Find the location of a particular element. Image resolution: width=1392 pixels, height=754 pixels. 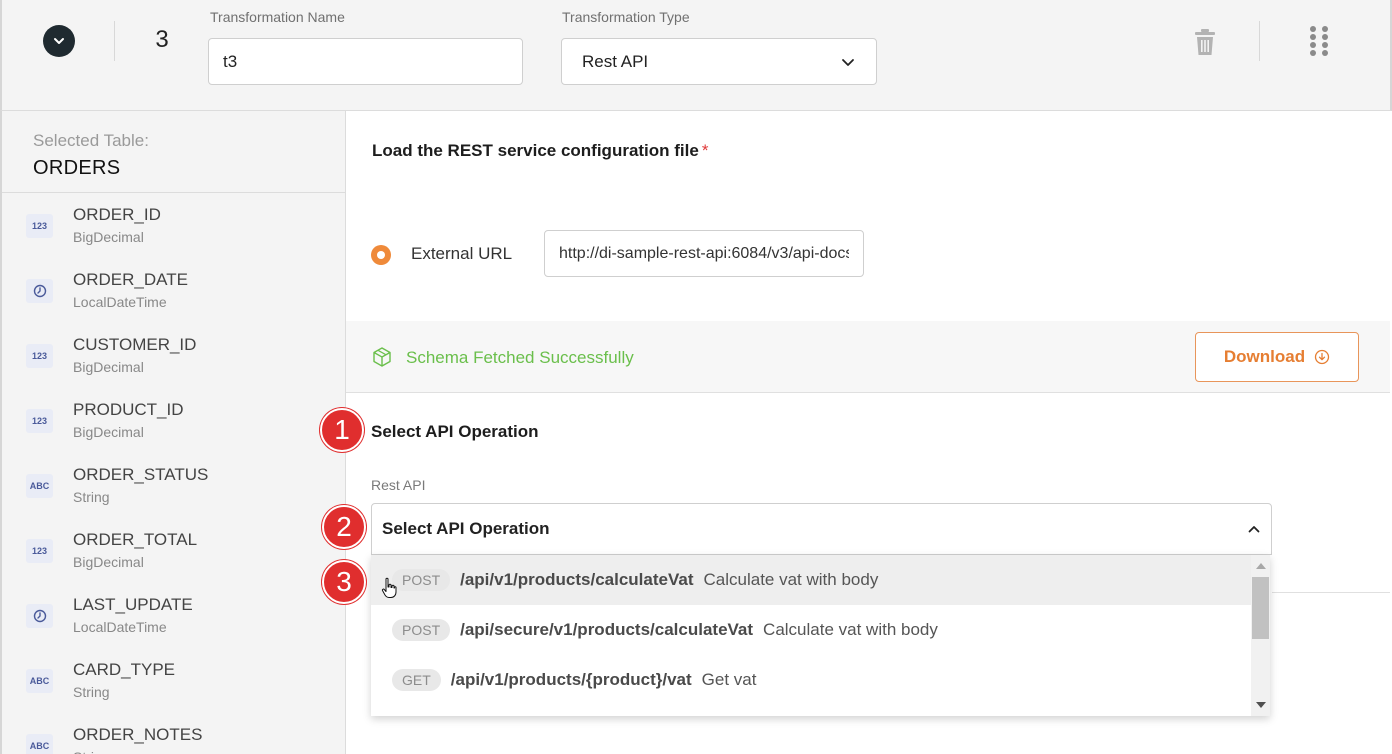

scrollbar-thumb is located at coordinates (1260, 608).